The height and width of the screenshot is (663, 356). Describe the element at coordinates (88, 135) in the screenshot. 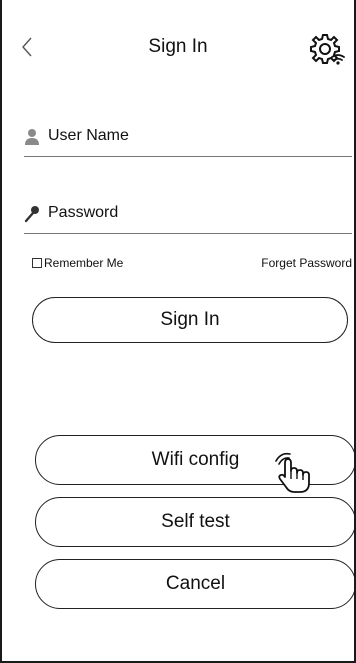

I see `username-label: User Name` at that location.